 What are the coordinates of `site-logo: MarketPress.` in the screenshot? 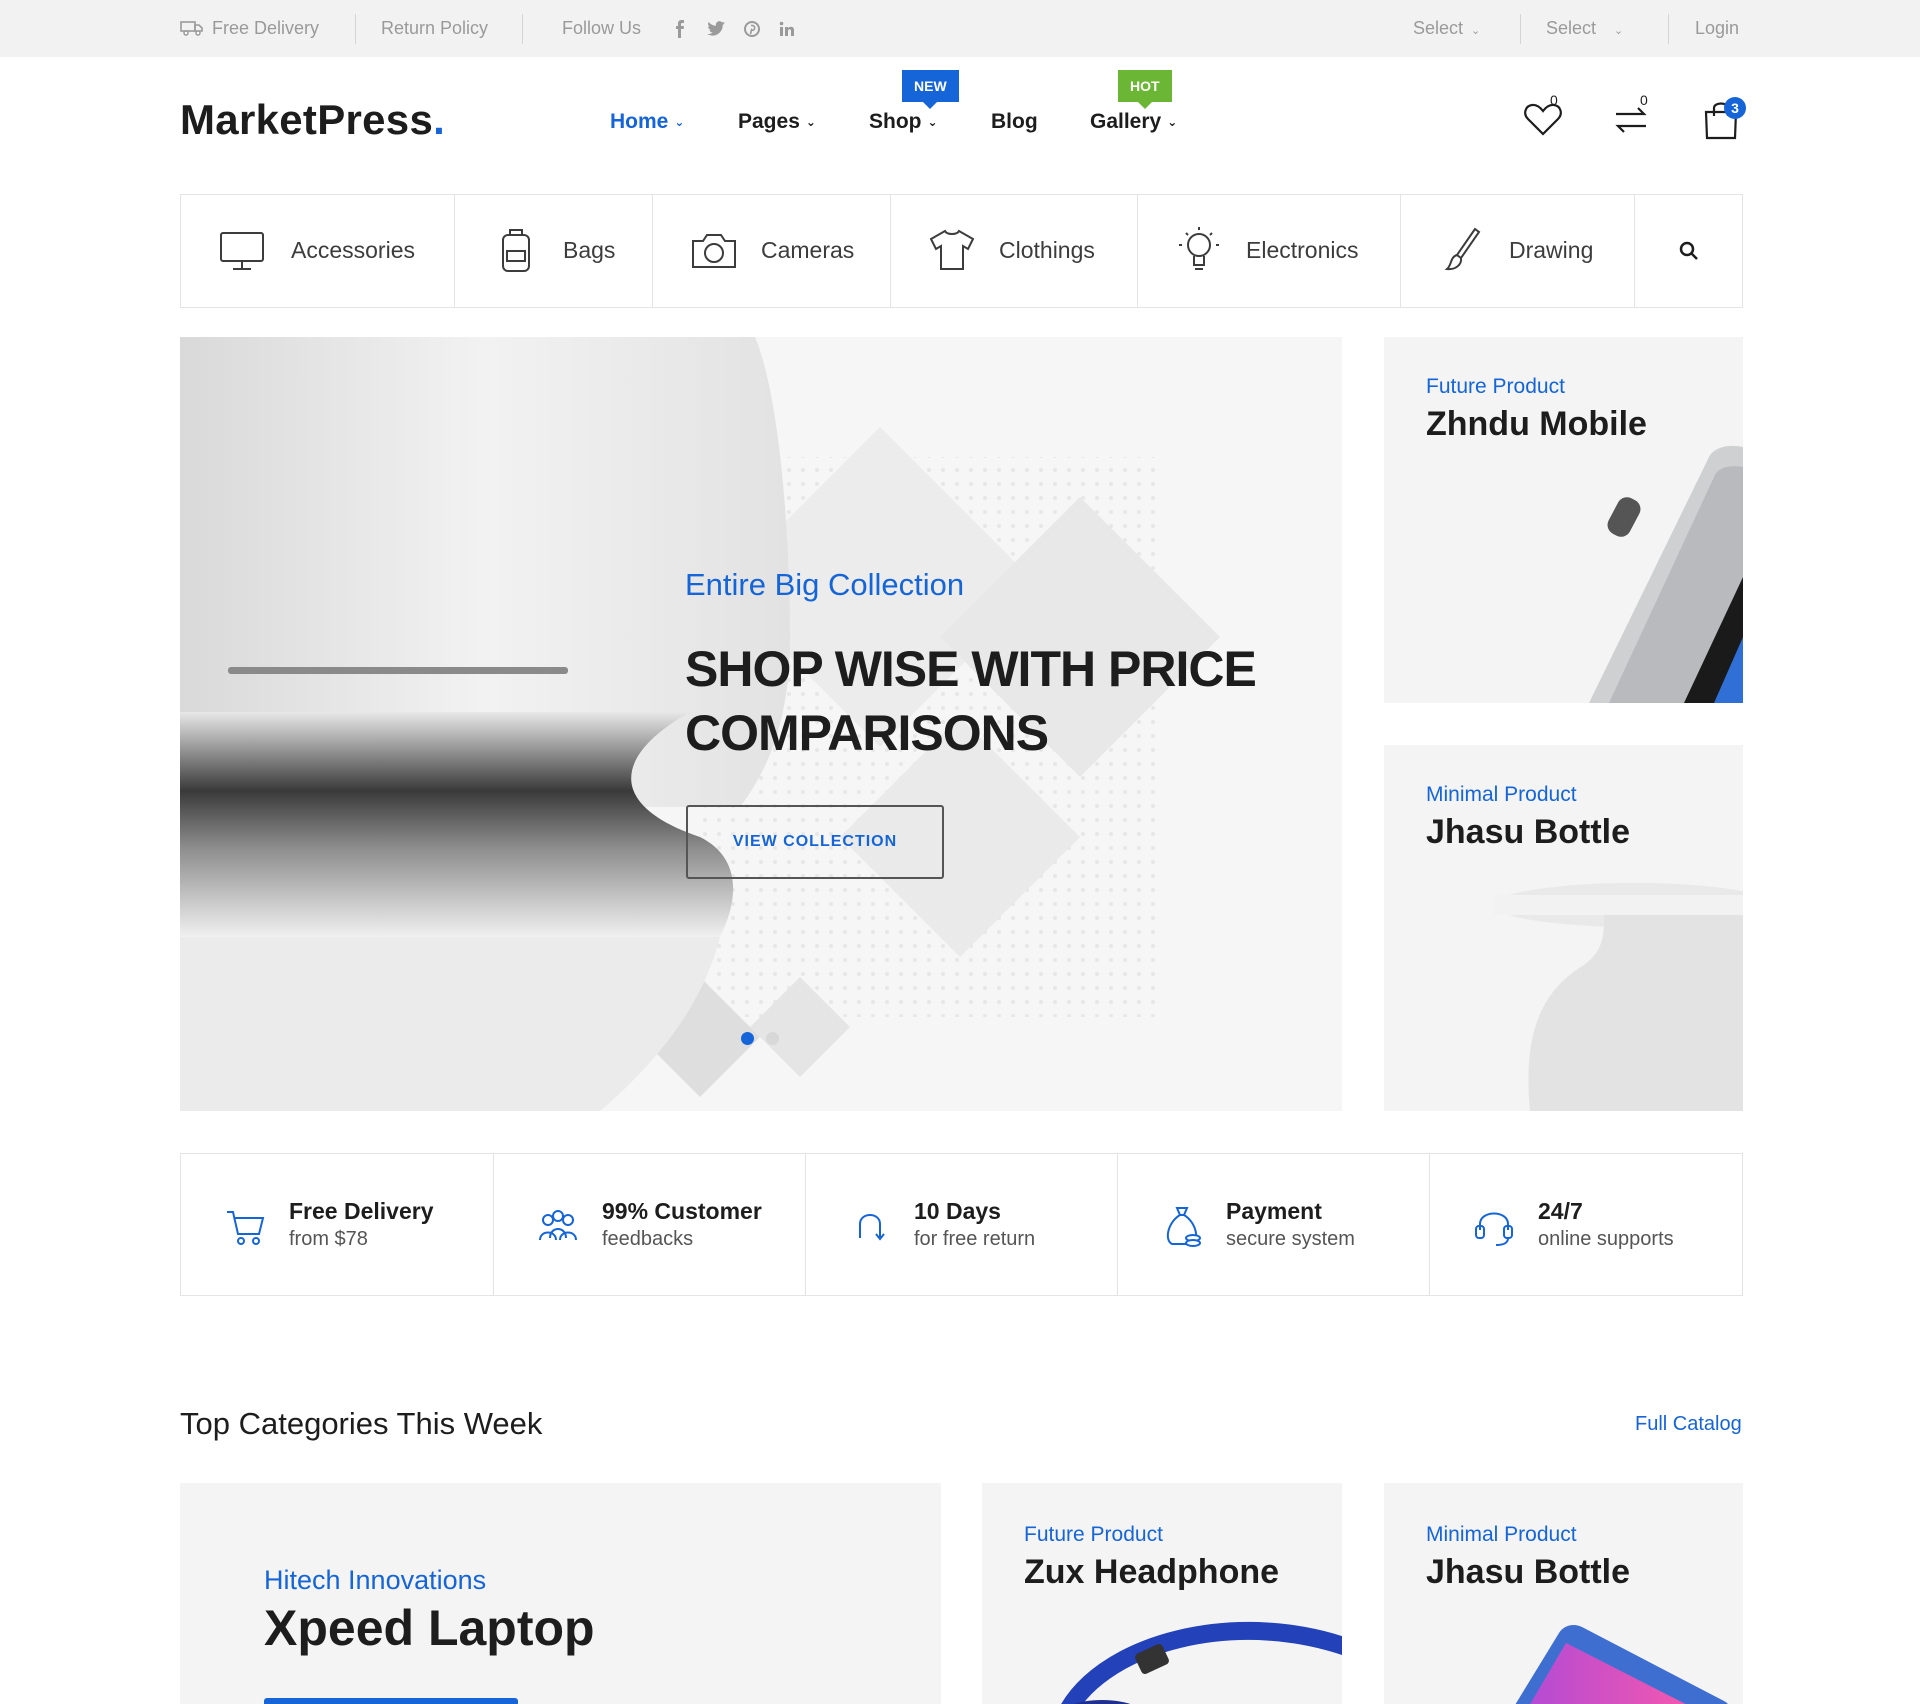 It's located at (312, 120).